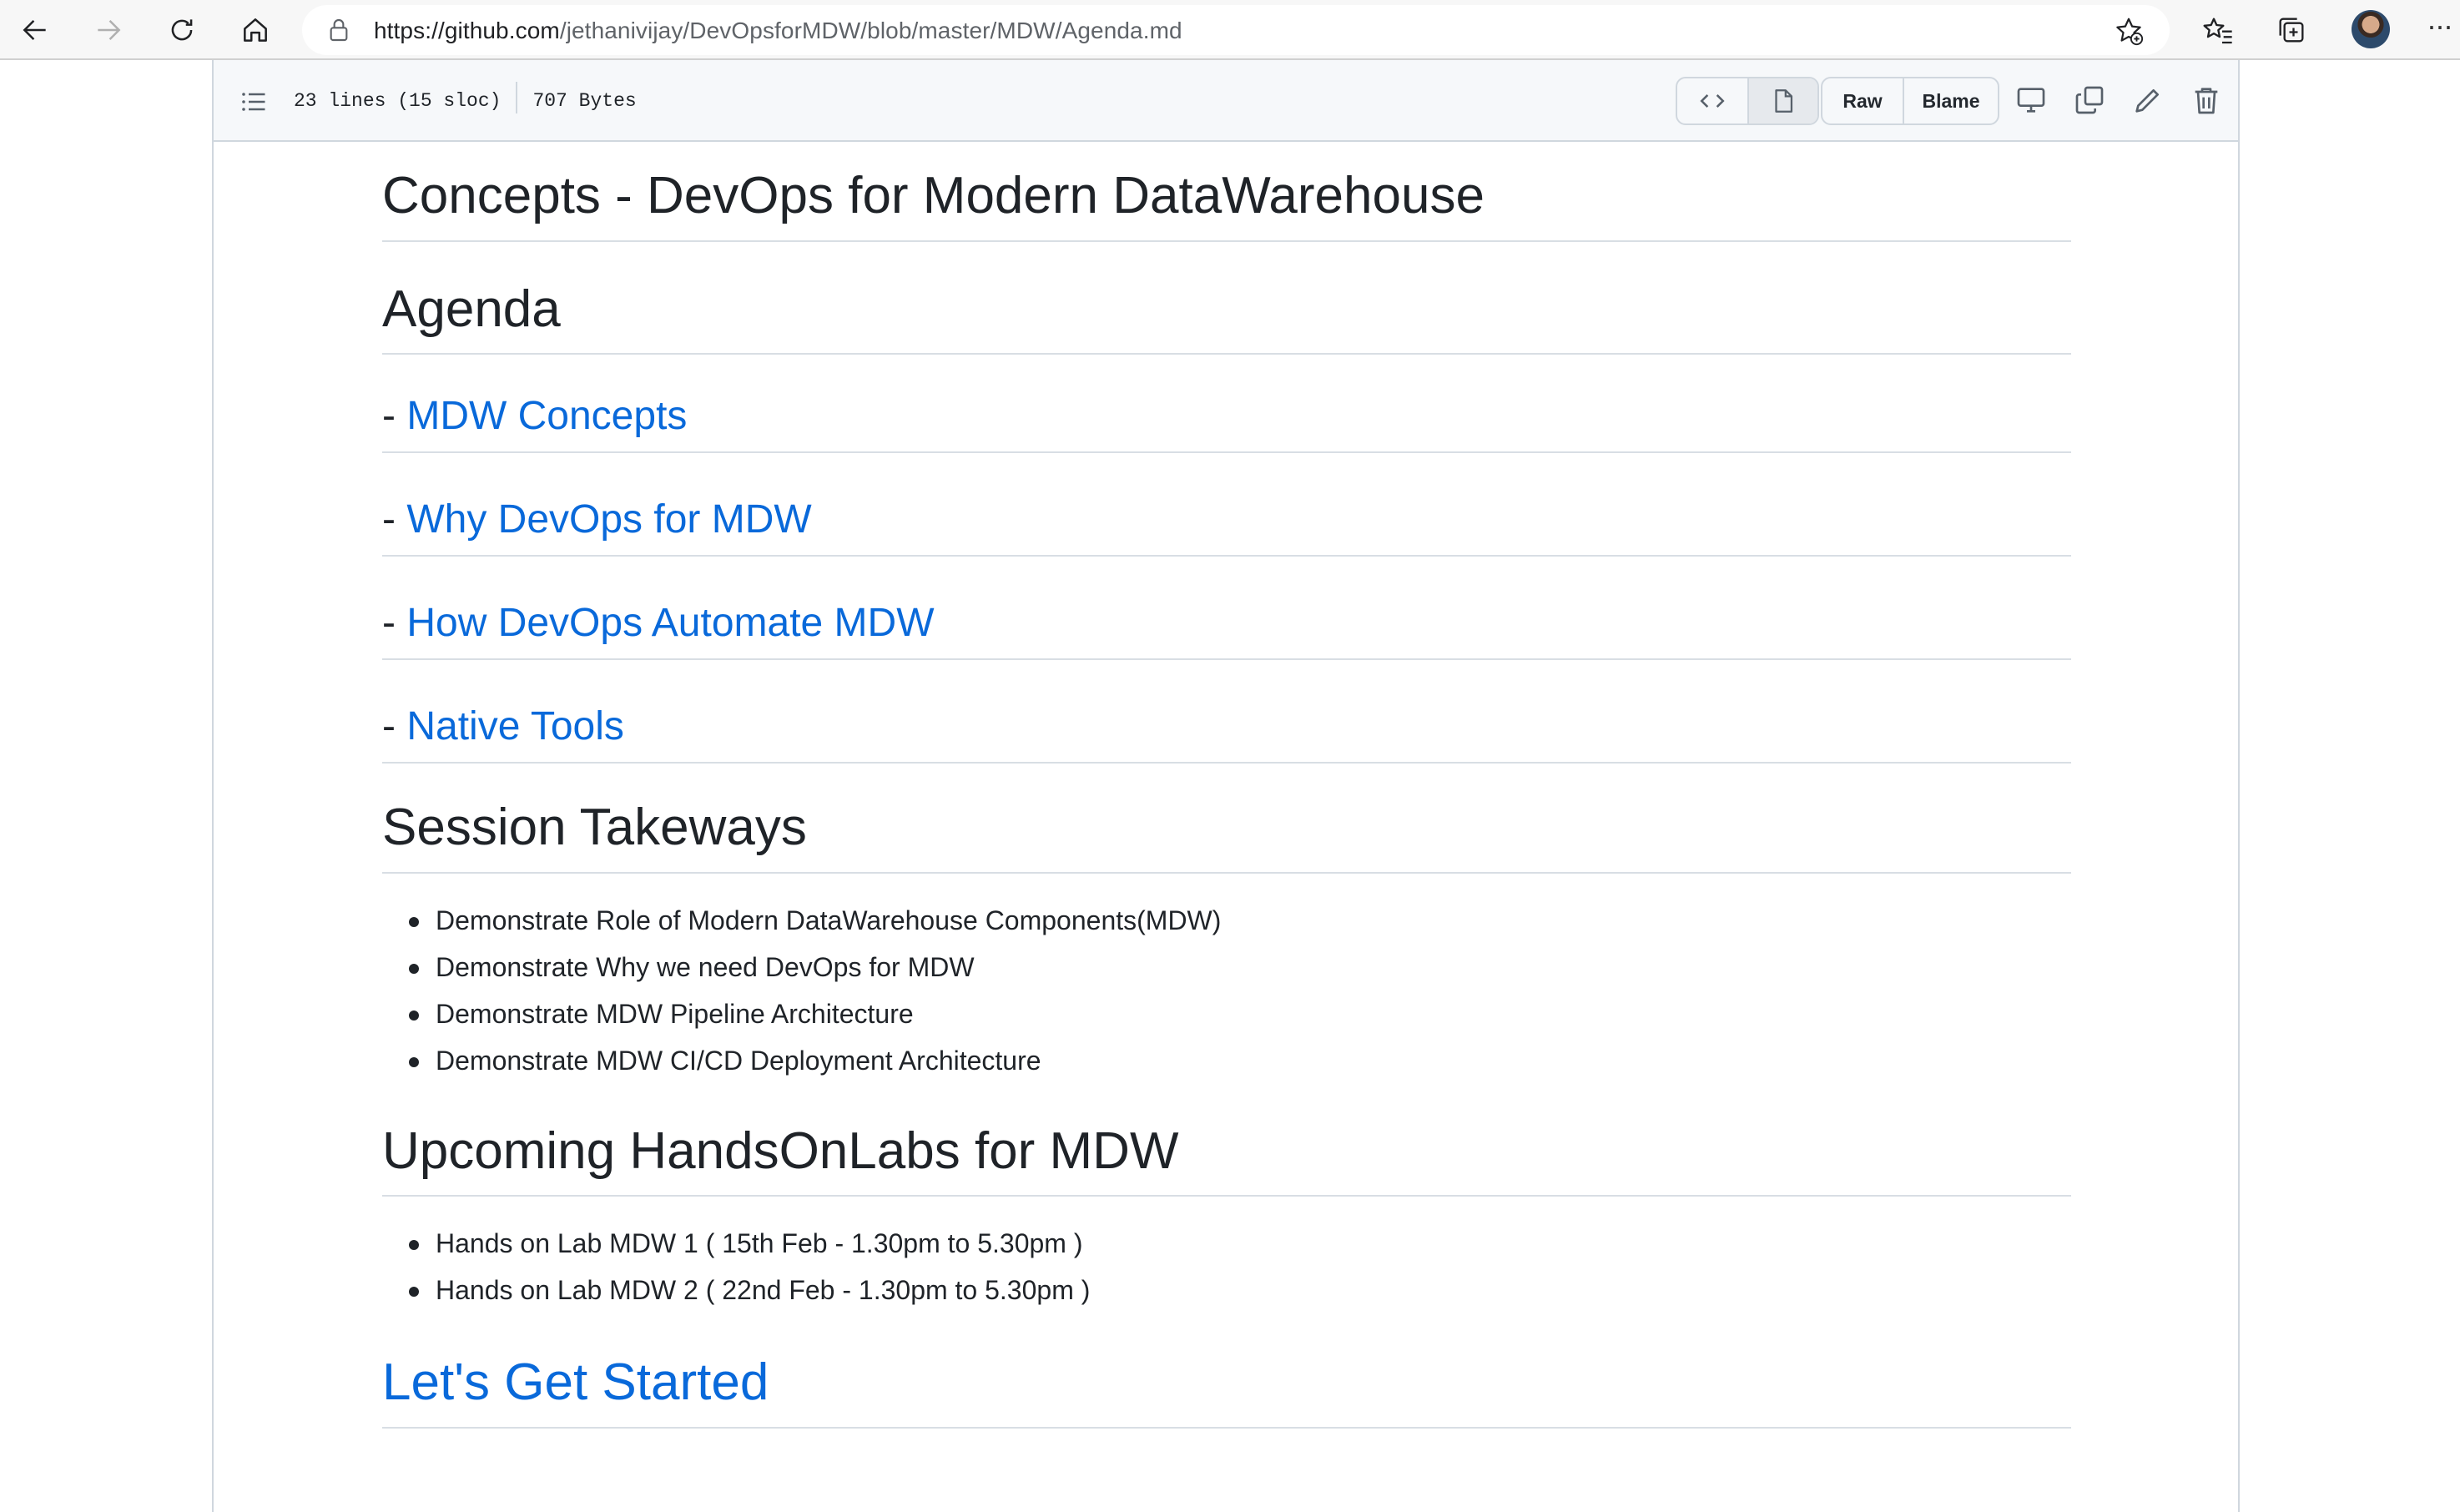 Image resolution: width=2460 pixels, height=1512 pixels. I want to click on rendered-view-button, so click(1782, 100).